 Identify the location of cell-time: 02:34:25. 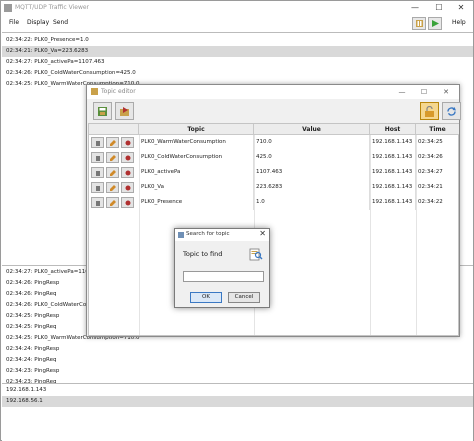
(430, 142).